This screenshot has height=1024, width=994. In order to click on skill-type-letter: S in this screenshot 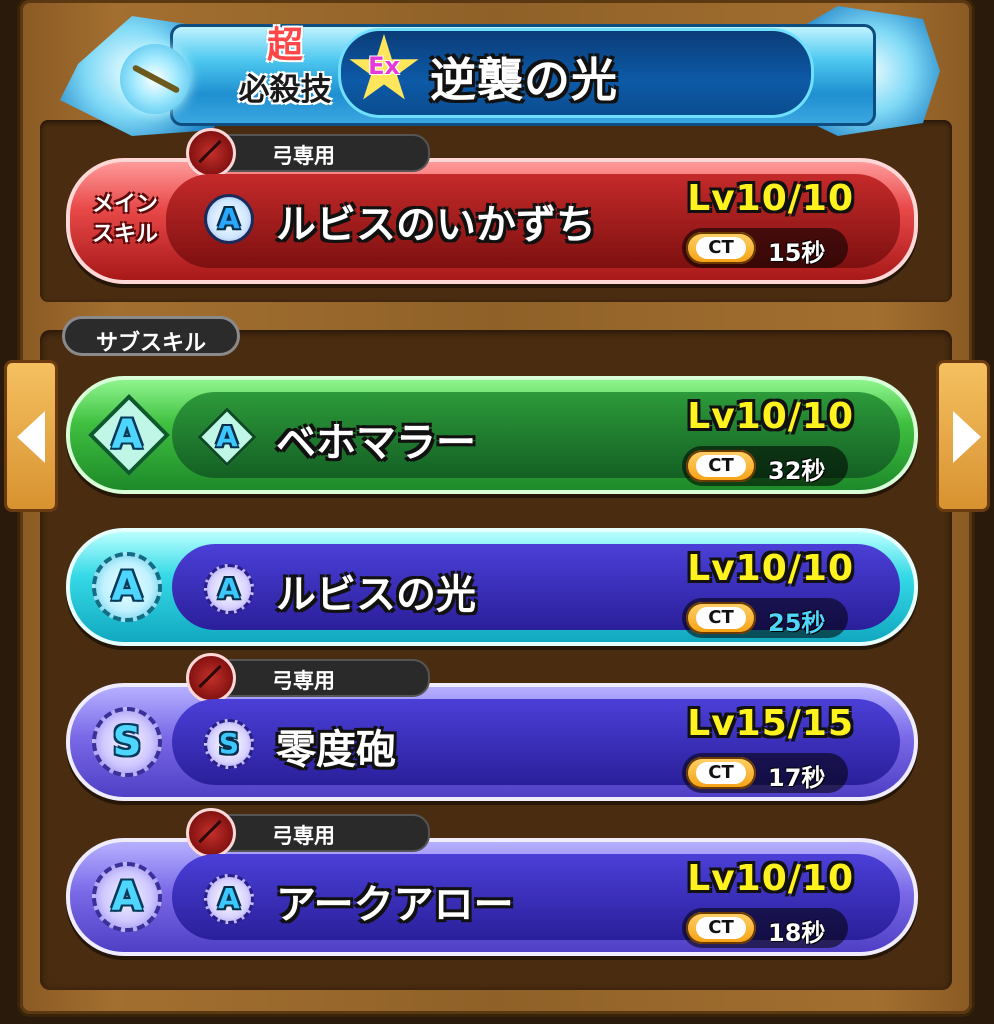, I will do `click(229, 743)`.